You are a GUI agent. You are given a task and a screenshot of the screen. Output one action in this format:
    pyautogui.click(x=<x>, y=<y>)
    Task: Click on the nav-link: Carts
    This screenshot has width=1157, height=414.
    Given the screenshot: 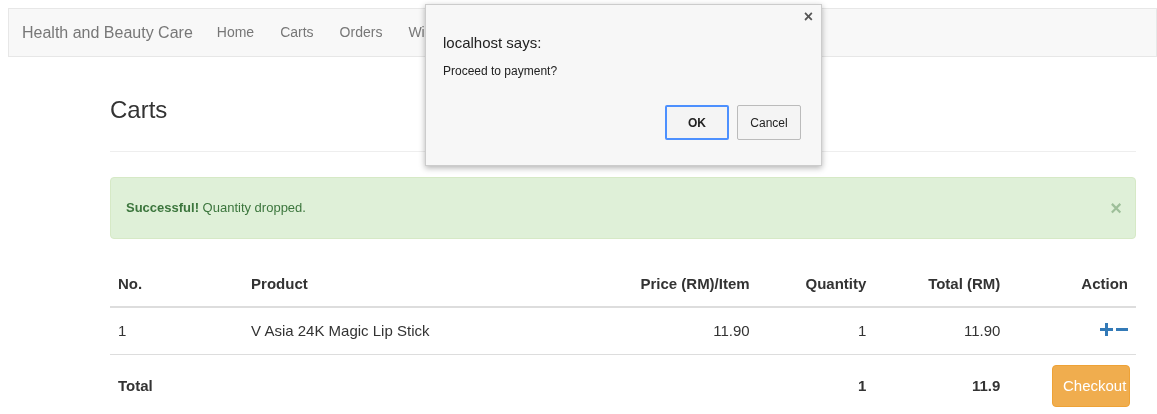 What is the action you would take?
    pyautogui.click(x=297, y=32)
    